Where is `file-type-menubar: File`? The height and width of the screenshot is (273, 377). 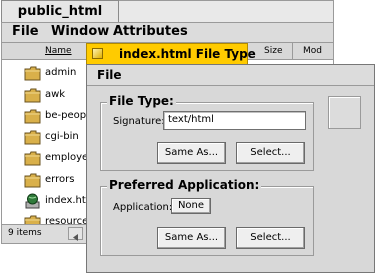
file-type-menubar: File is located at coordinates (230, 75).